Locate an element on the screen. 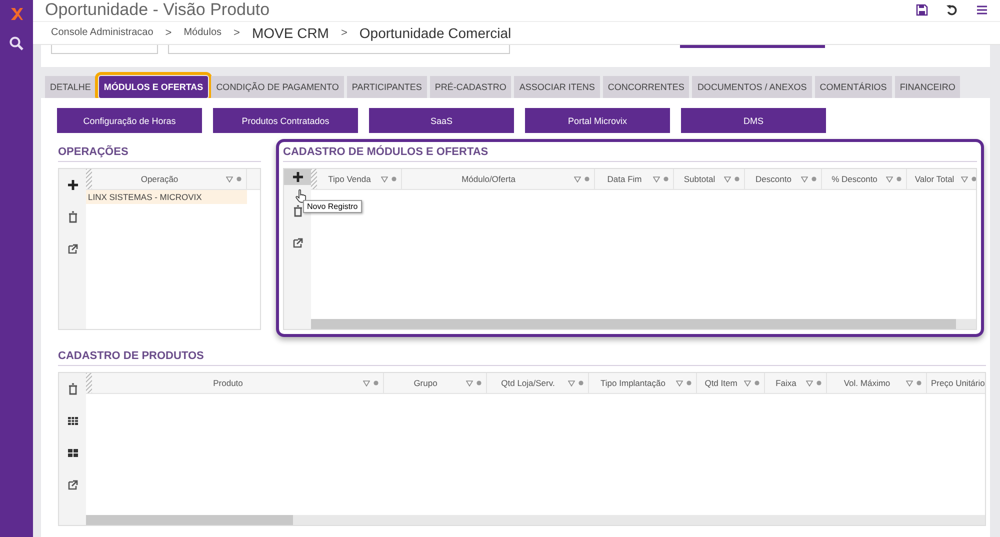  breadcrumb-link: MOVE CRM is located at coordinates (290, 32).